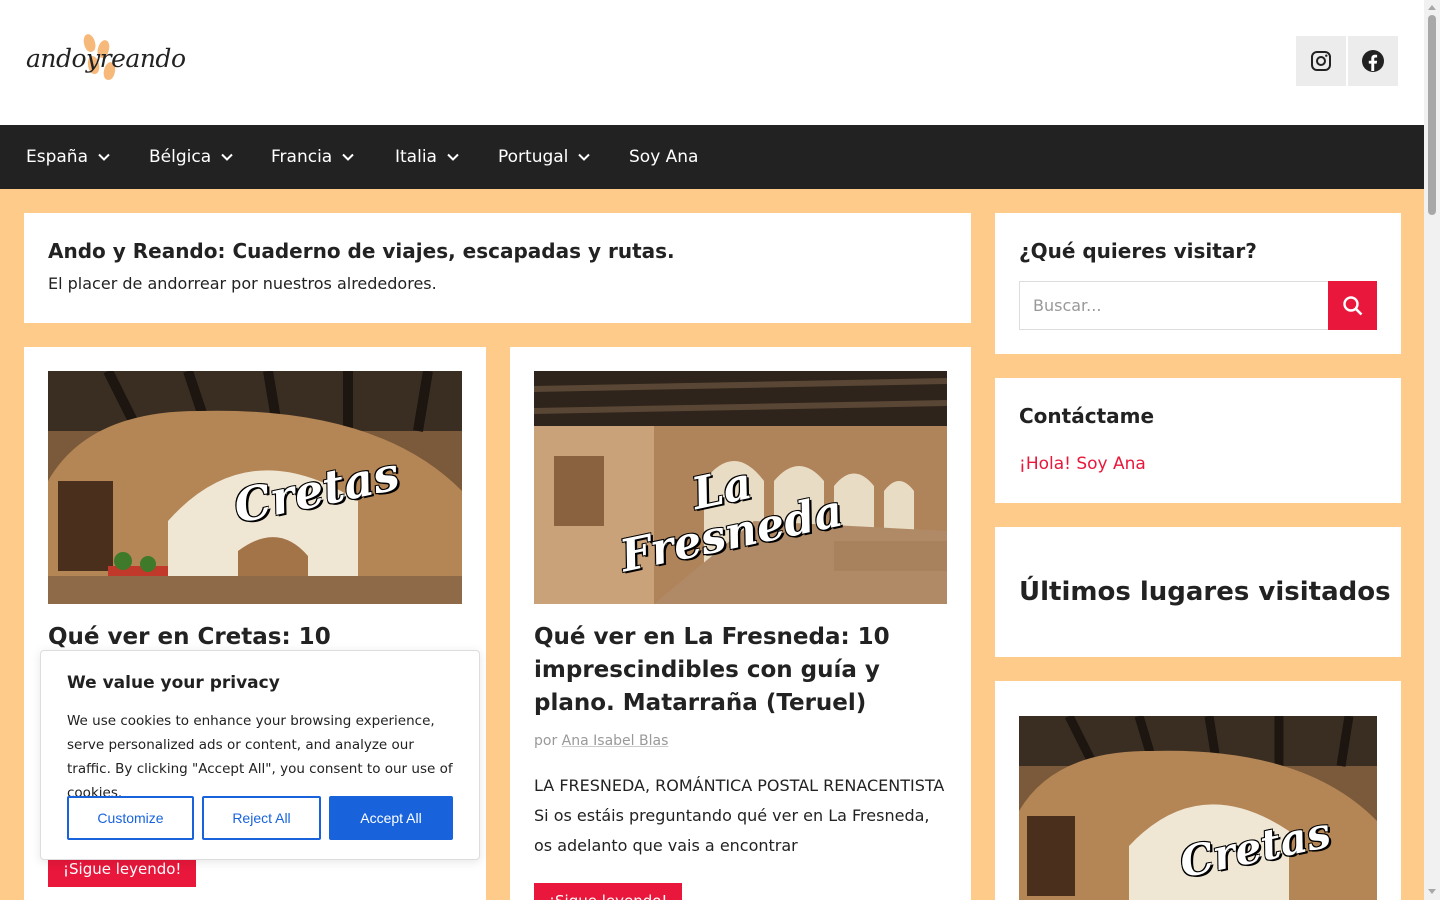 This screenshot has width=1440, height=900. I want to click on widget-heading: Últimos lugares visitados, so click(1205, 592).